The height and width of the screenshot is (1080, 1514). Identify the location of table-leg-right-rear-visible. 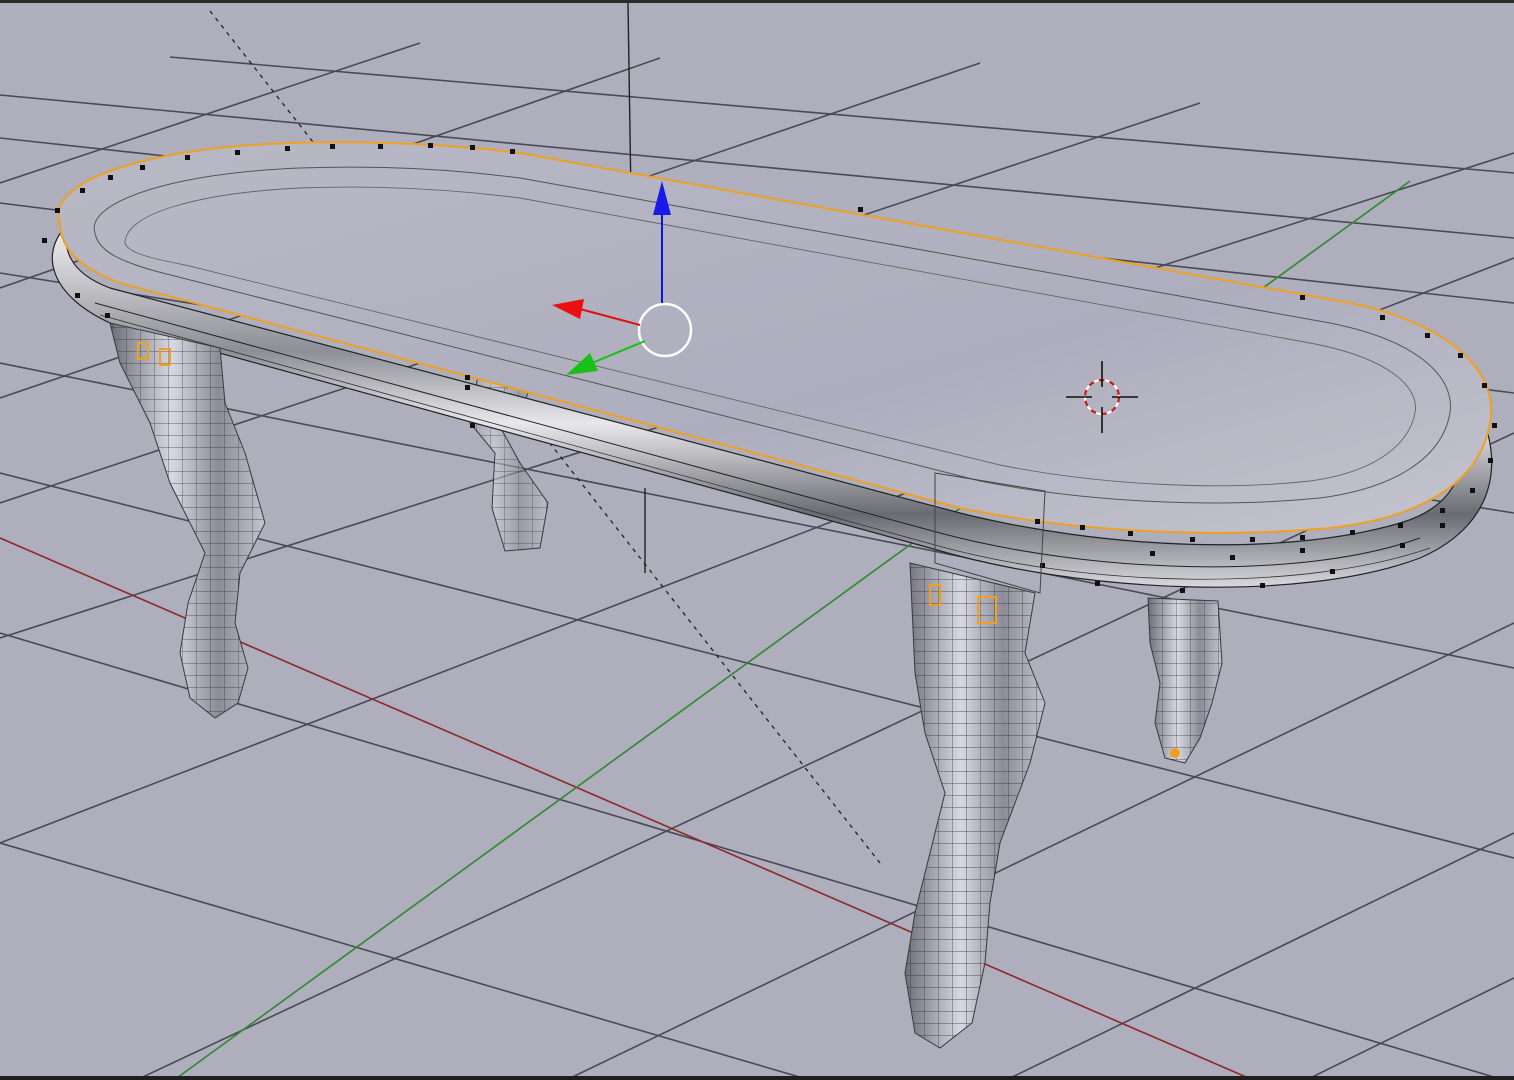
(1185, 680).